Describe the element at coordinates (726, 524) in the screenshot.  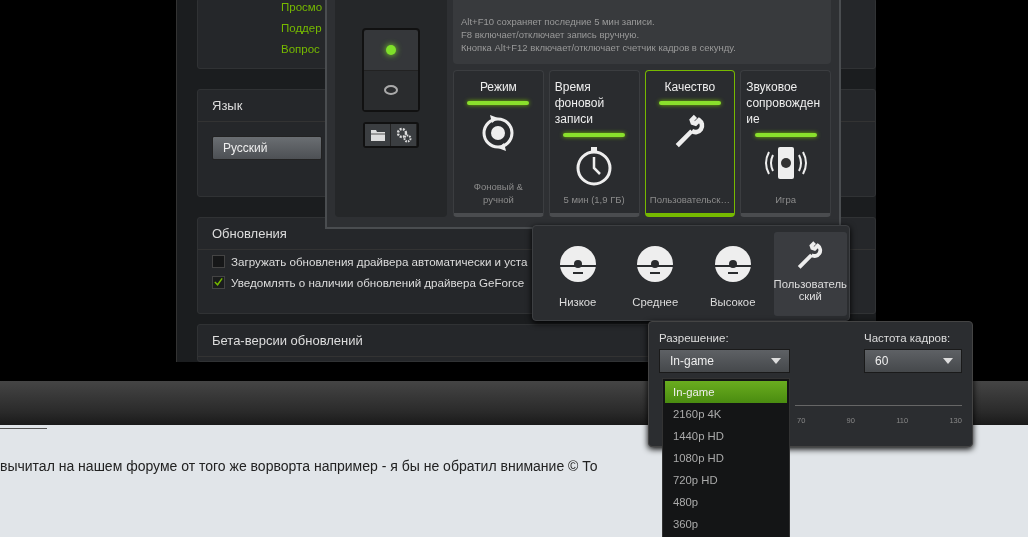
I see `resolution-option: 360p` at that location.